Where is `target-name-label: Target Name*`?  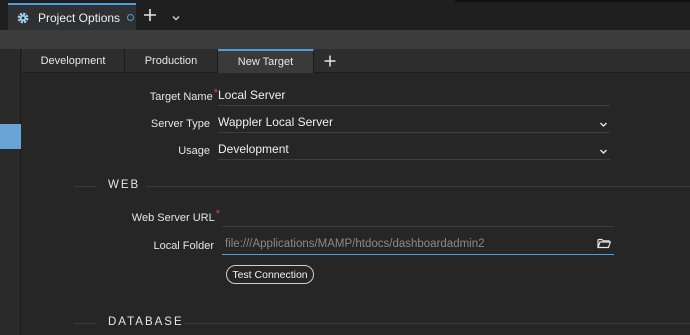
target-name-label: Target Name* is located at coordinates (170, 95).